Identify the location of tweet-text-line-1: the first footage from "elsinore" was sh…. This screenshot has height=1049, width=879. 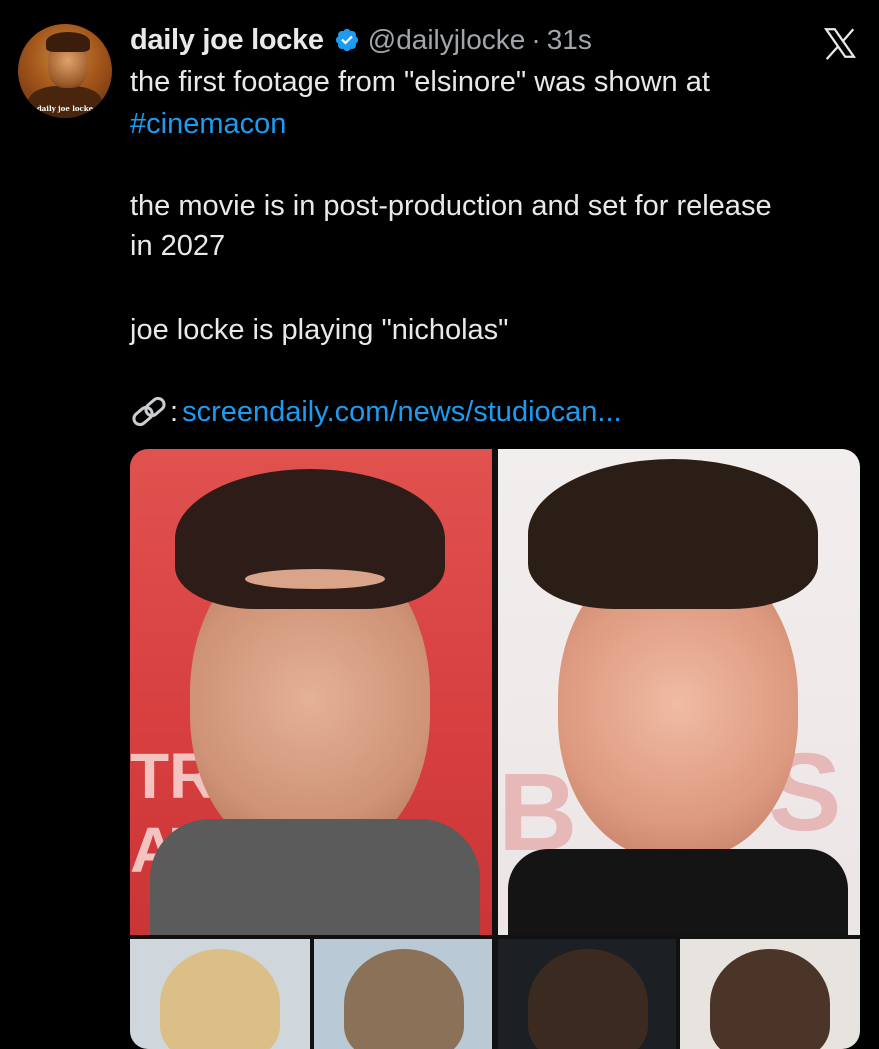
(420, 82).